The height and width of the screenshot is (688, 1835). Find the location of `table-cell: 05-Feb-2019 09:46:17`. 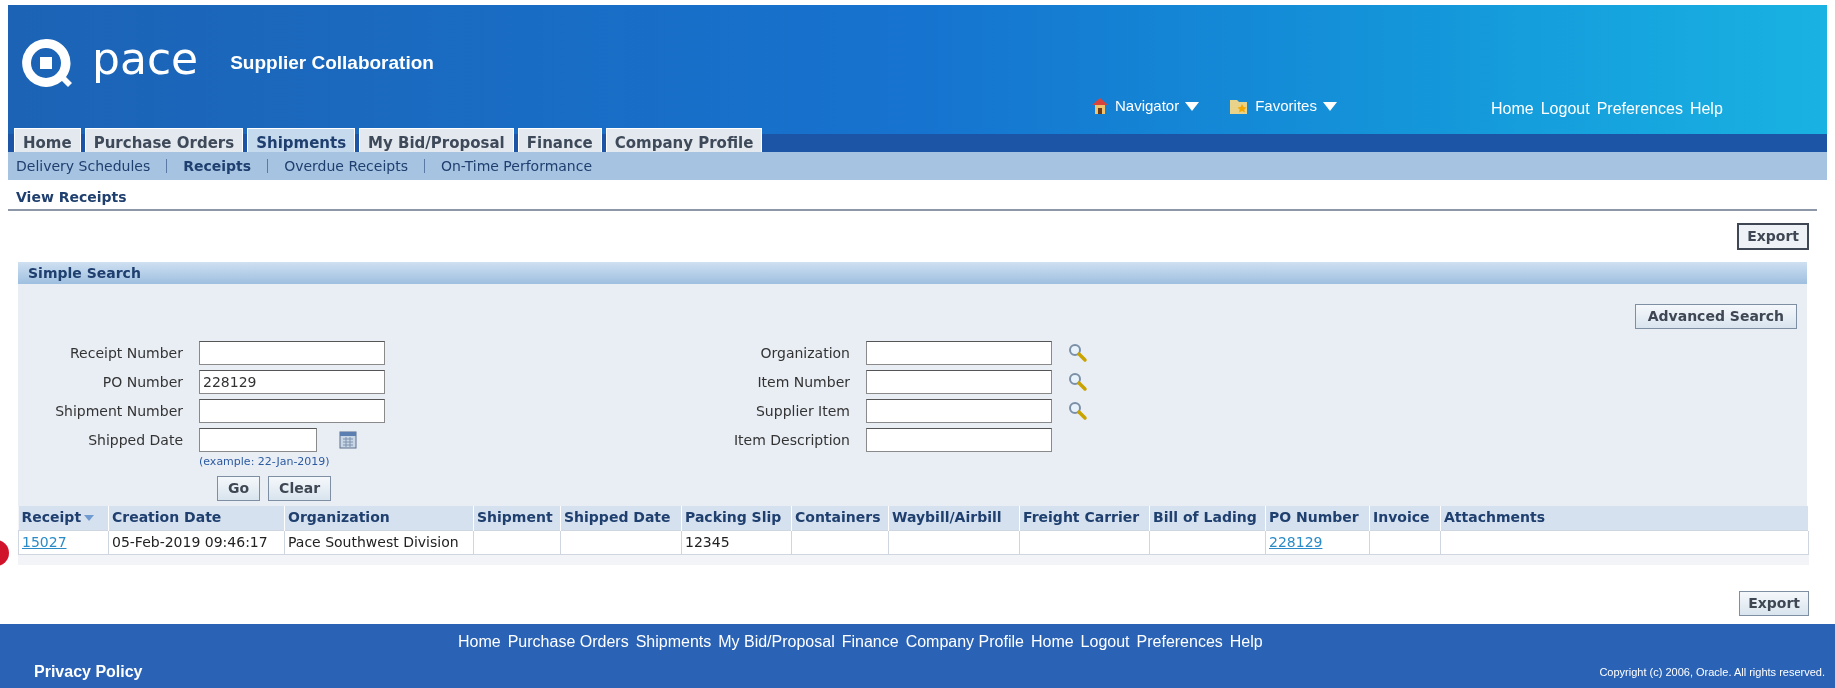

table-cell: 05-Feb-2019 09:46:17 is located at coordinates (196, 542).